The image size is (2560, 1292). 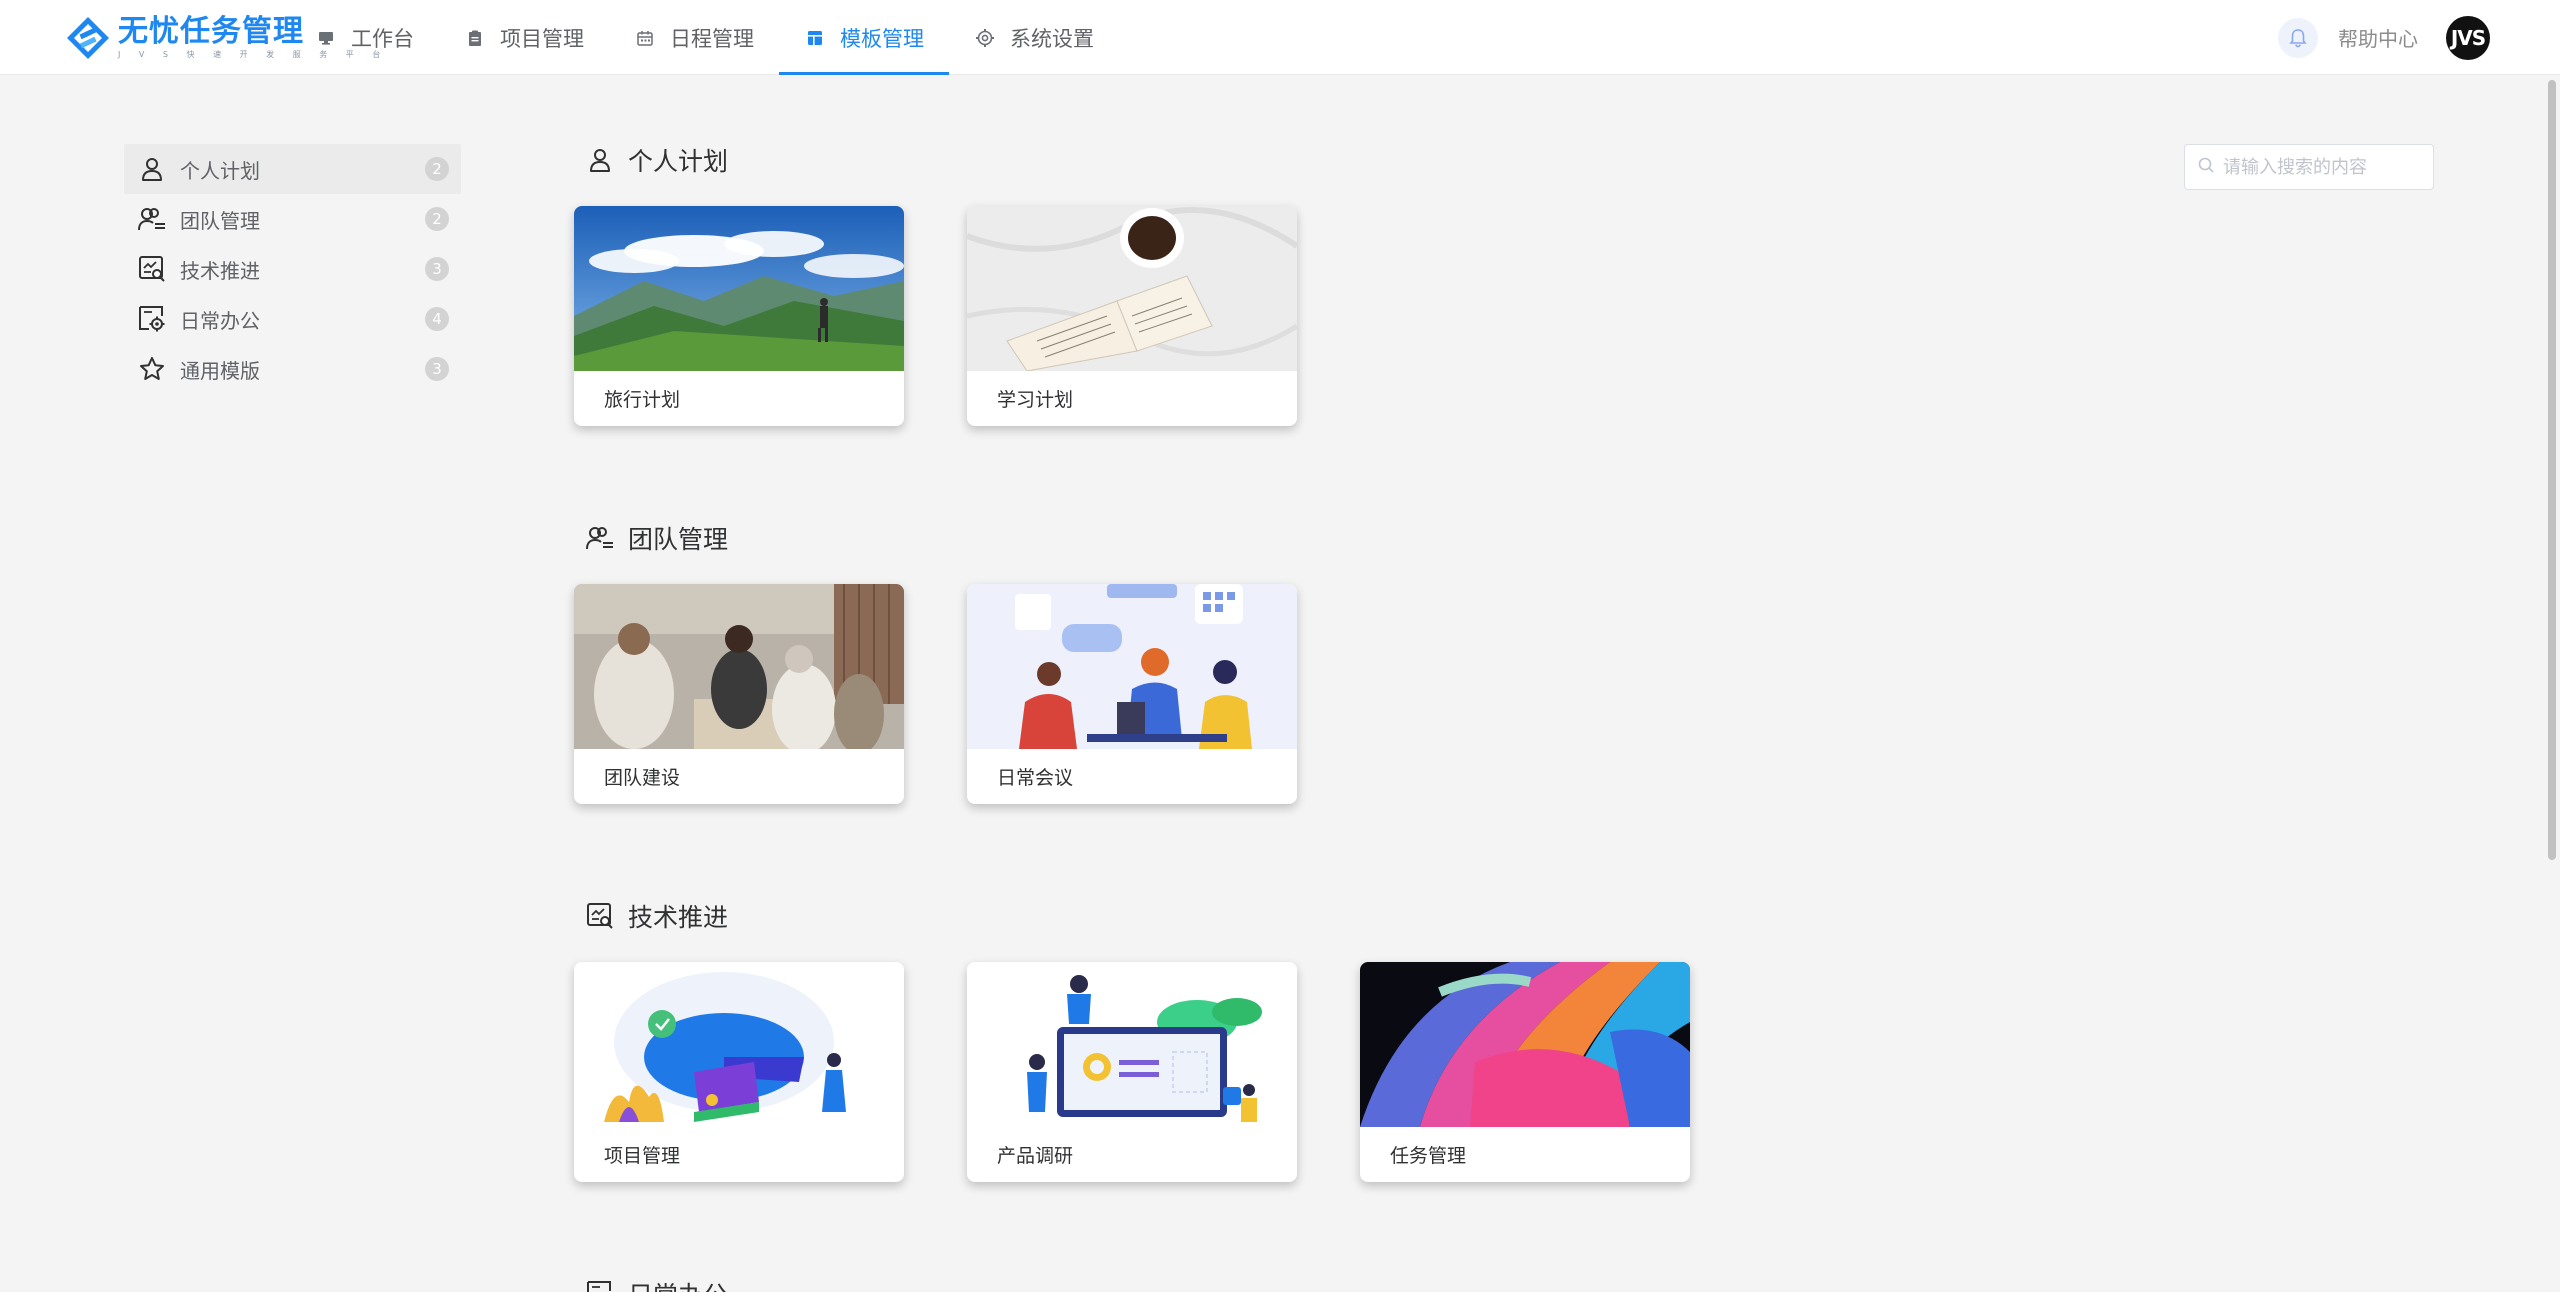 What do you see at coordinates (220, 370) in the screenshot?
I see `sidebar-item-label: 通用模版` at bounding box center [220, 370].